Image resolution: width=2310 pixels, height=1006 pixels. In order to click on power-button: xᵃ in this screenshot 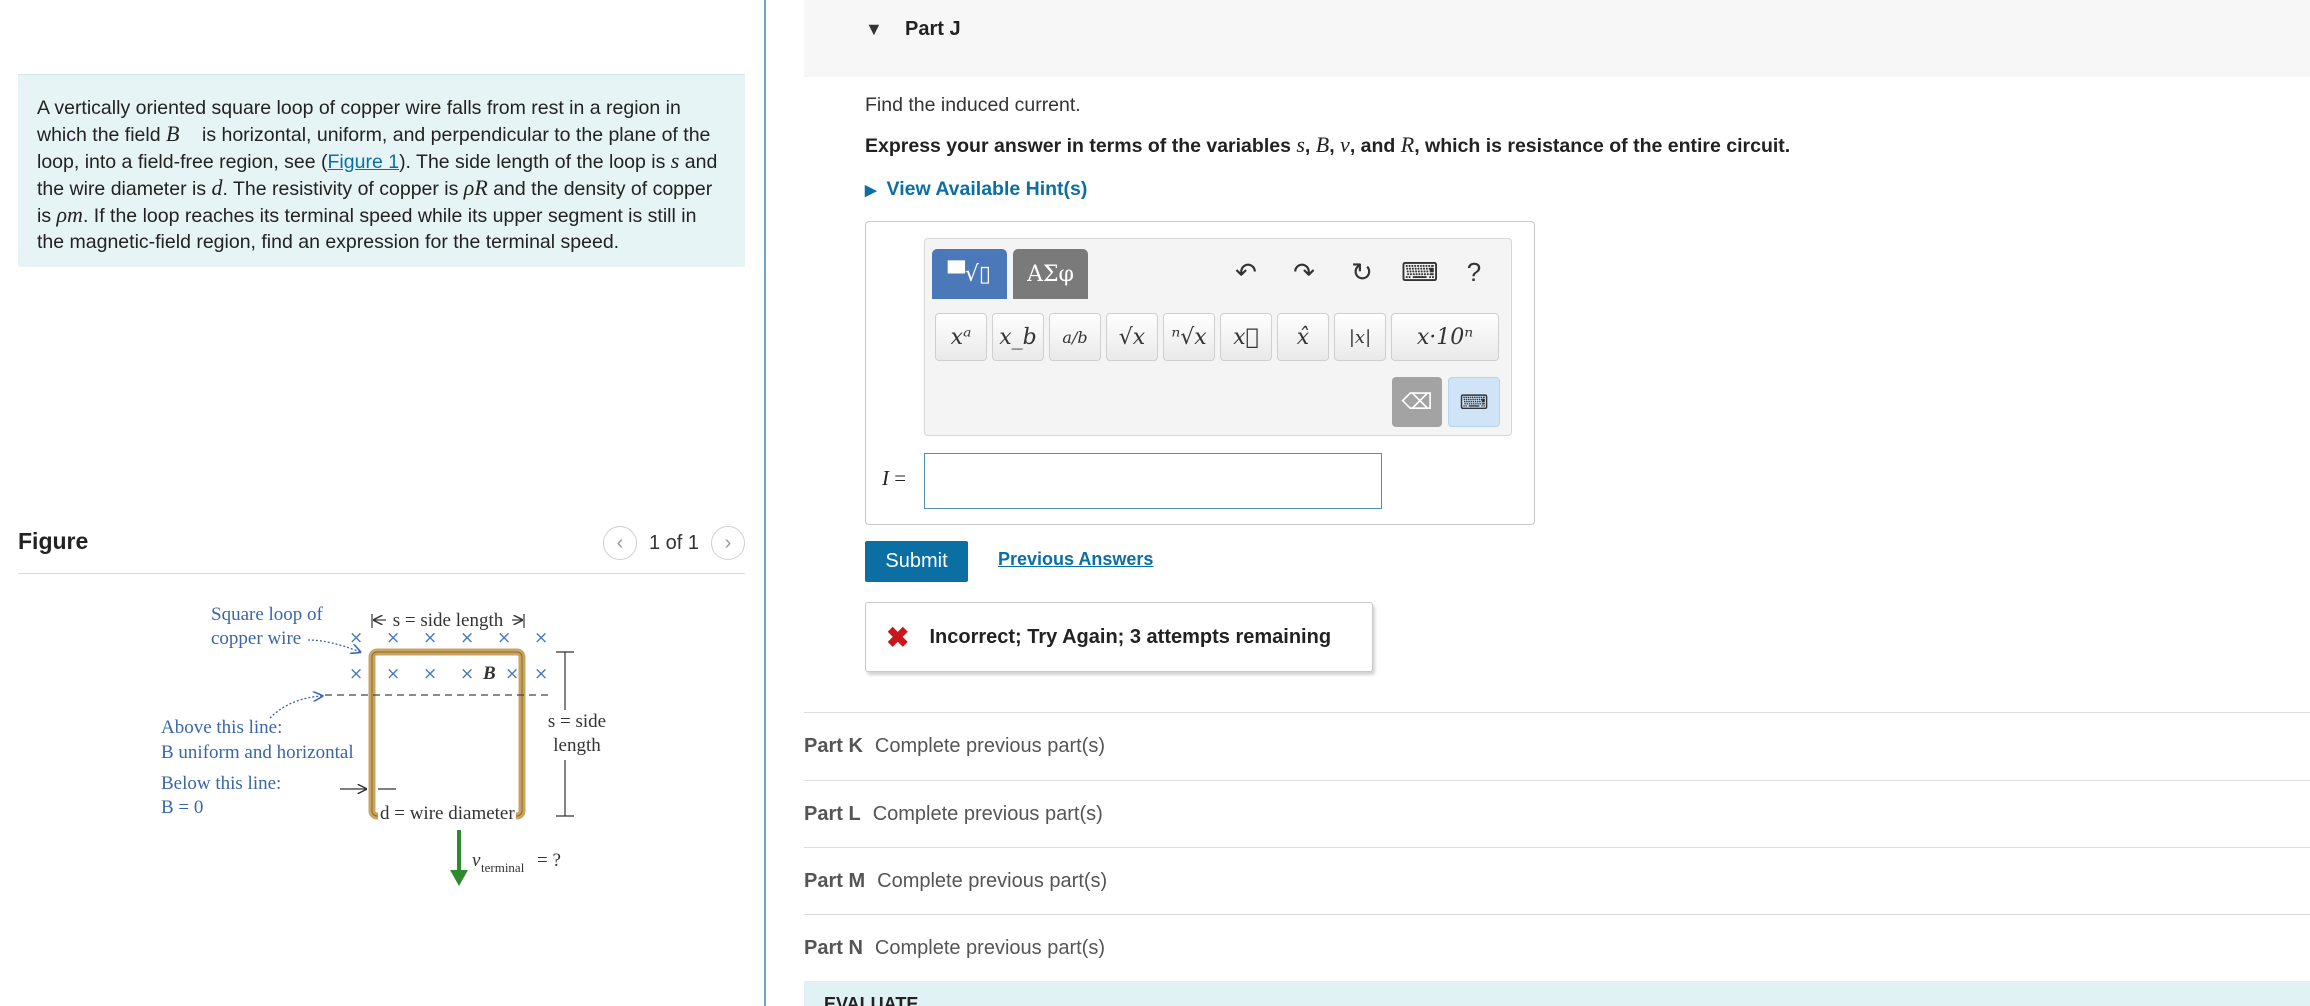, I will do `click(961, 337)`.